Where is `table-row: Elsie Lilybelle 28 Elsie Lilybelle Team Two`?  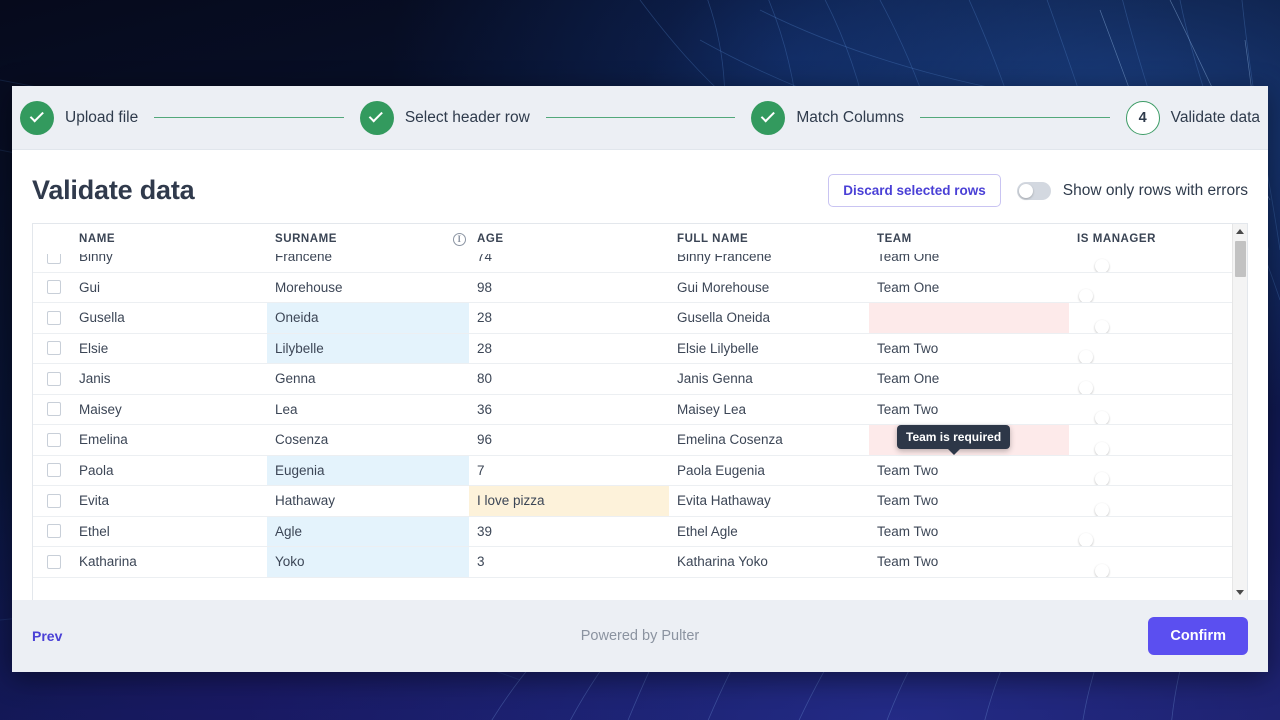 table-row: Elsie Lilybelle 28 Elsie Lilybelle Team Two is located at coordinates (640, 348).